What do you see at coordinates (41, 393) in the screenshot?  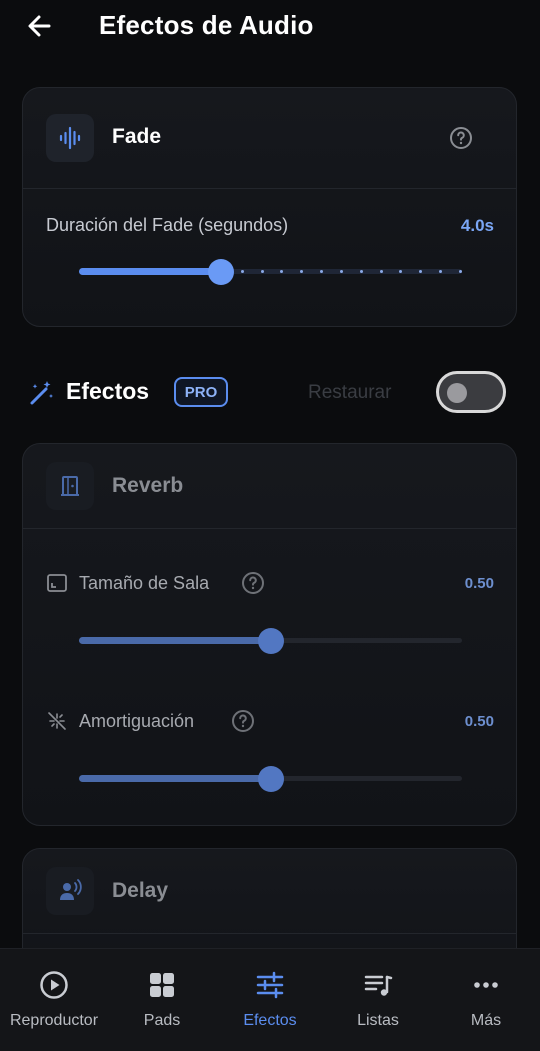 I see `magic-wand-icon` at bounding box center [41, 393].